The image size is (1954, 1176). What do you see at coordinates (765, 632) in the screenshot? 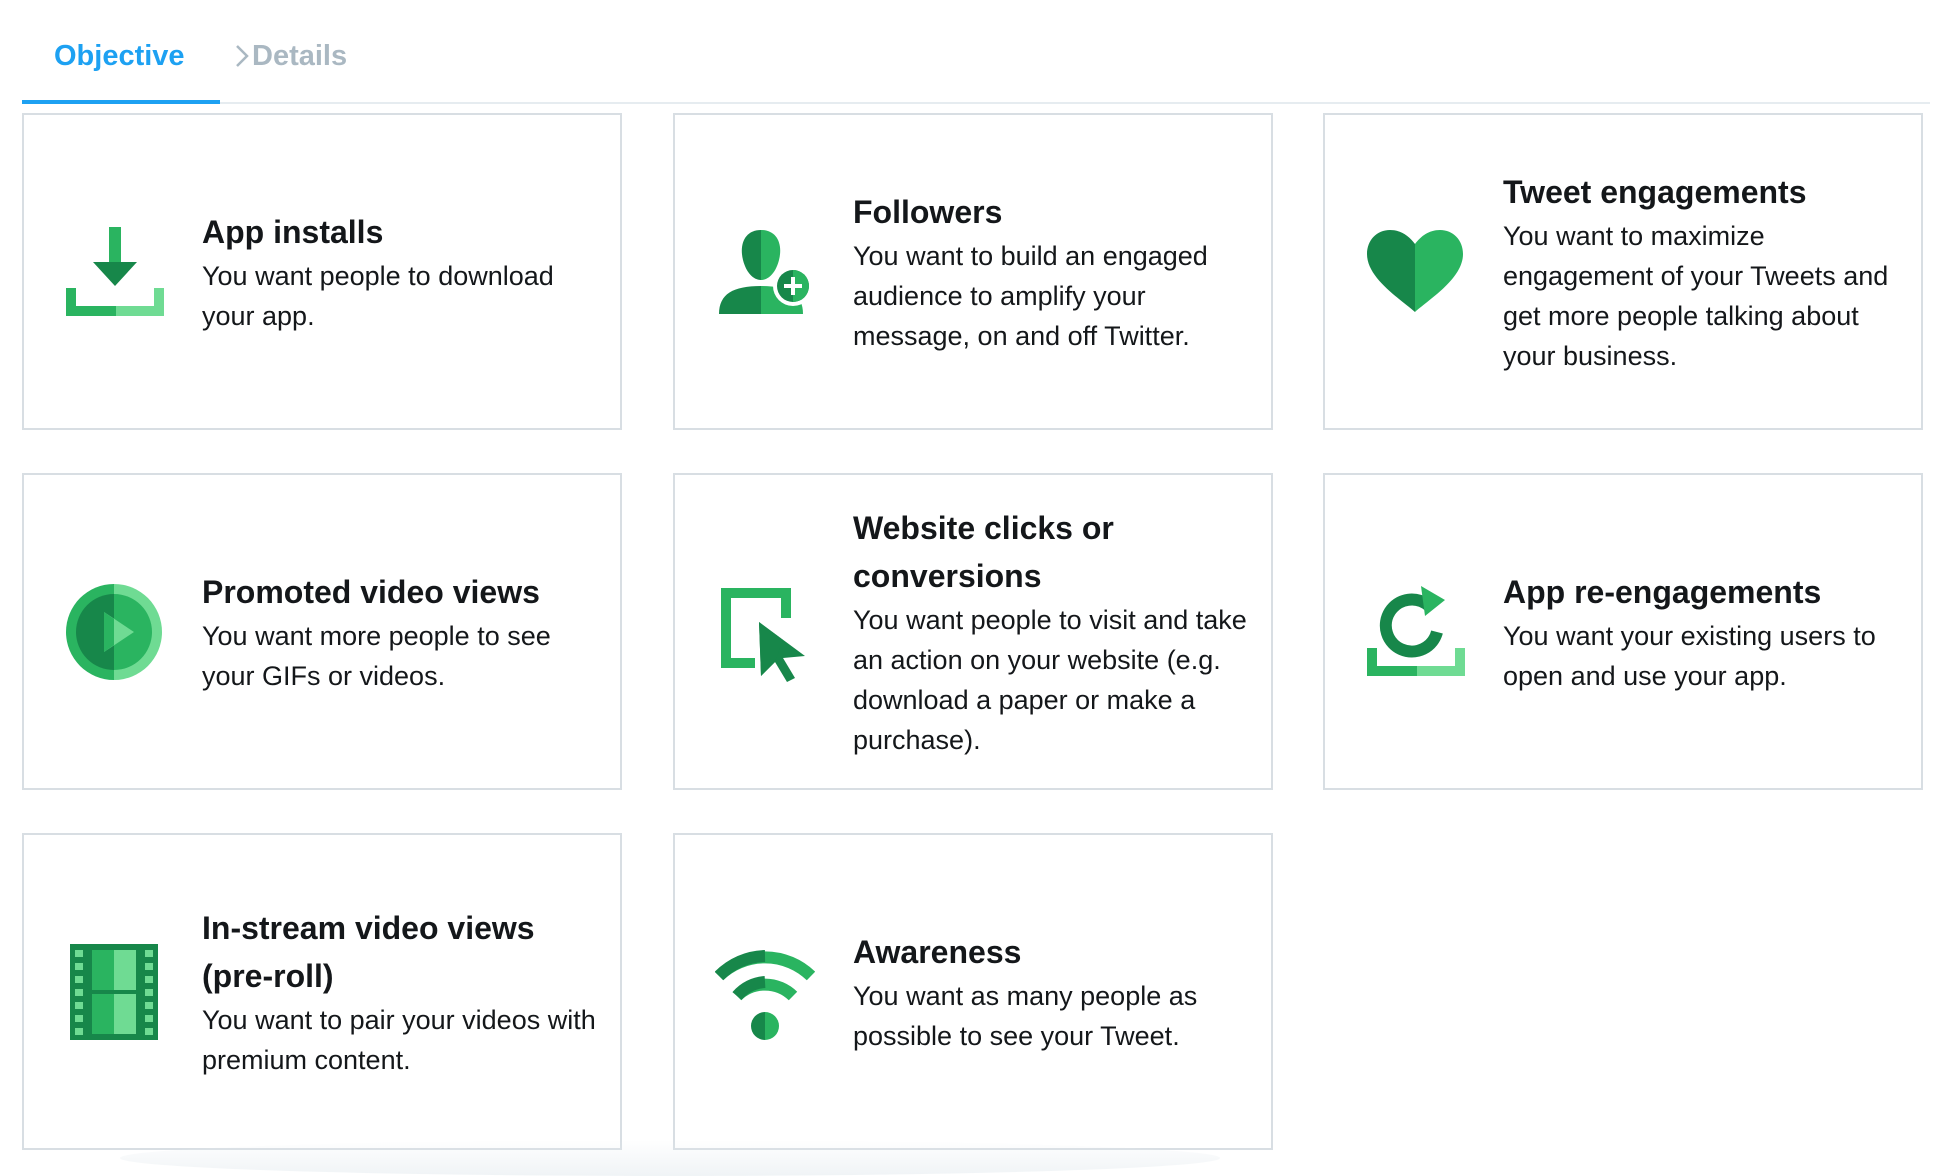
I see `cursor-click-icon` at bounding box center [765, 632].